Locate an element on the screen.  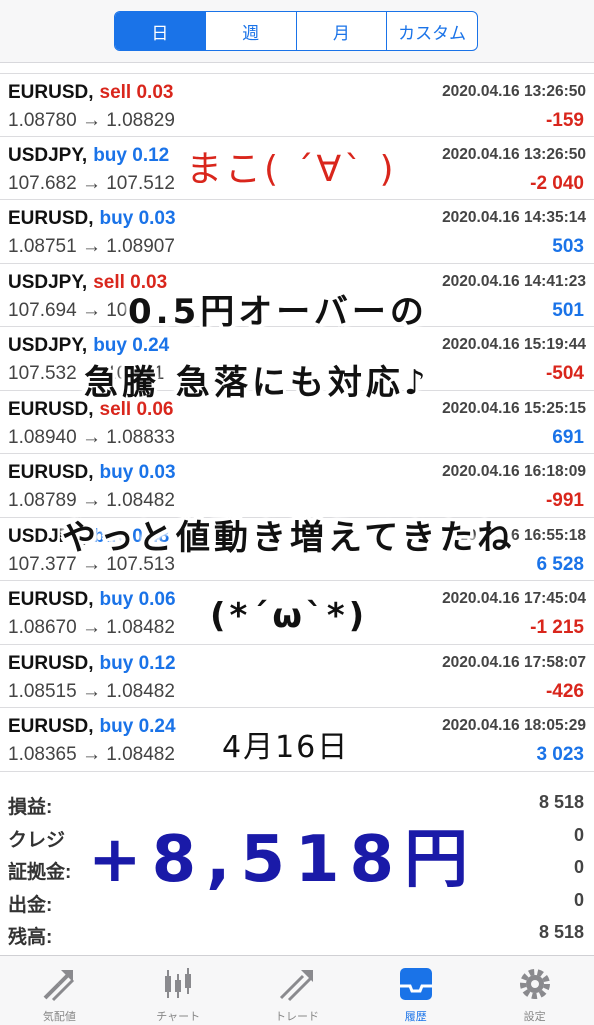
summary-label: 証拠金: is located at coordinates (40, 872).